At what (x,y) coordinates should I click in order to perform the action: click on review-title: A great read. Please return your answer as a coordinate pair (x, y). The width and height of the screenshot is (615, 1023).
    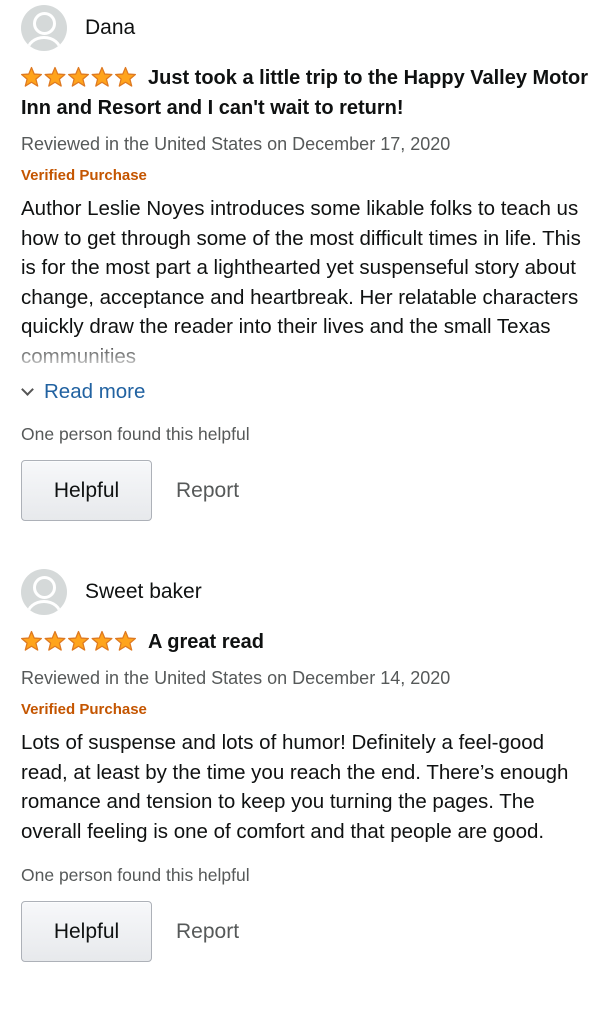
    Looking at the image, I should click on (206, 642).